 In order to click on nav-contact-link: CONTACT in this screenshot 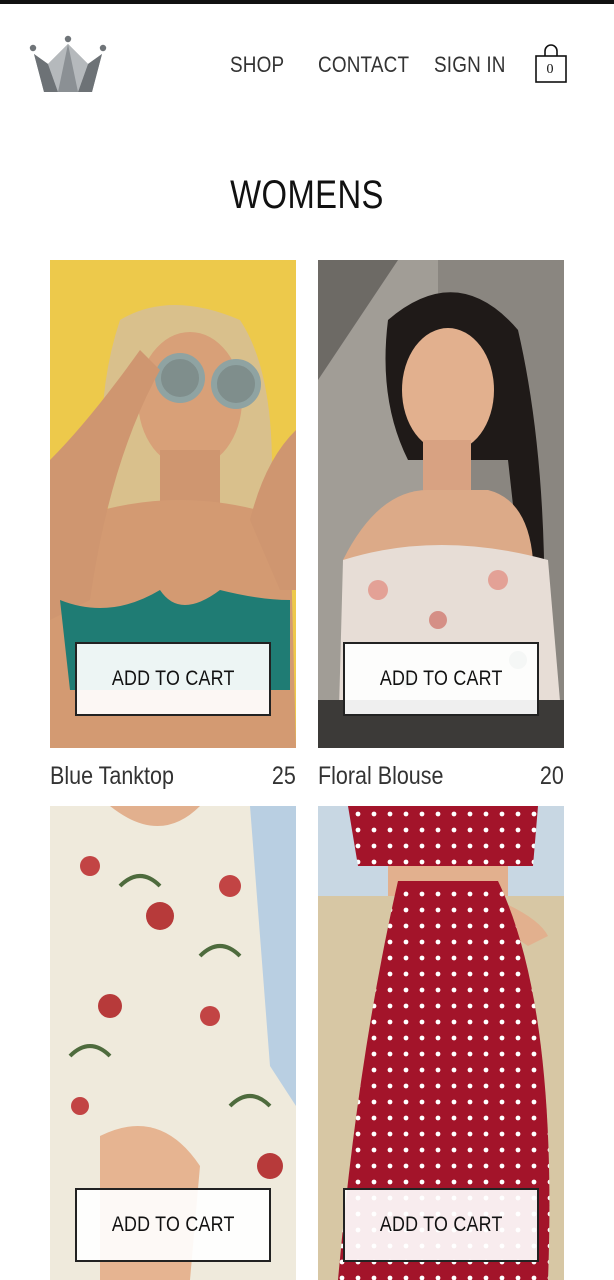, I will do `click(363, 65)`.